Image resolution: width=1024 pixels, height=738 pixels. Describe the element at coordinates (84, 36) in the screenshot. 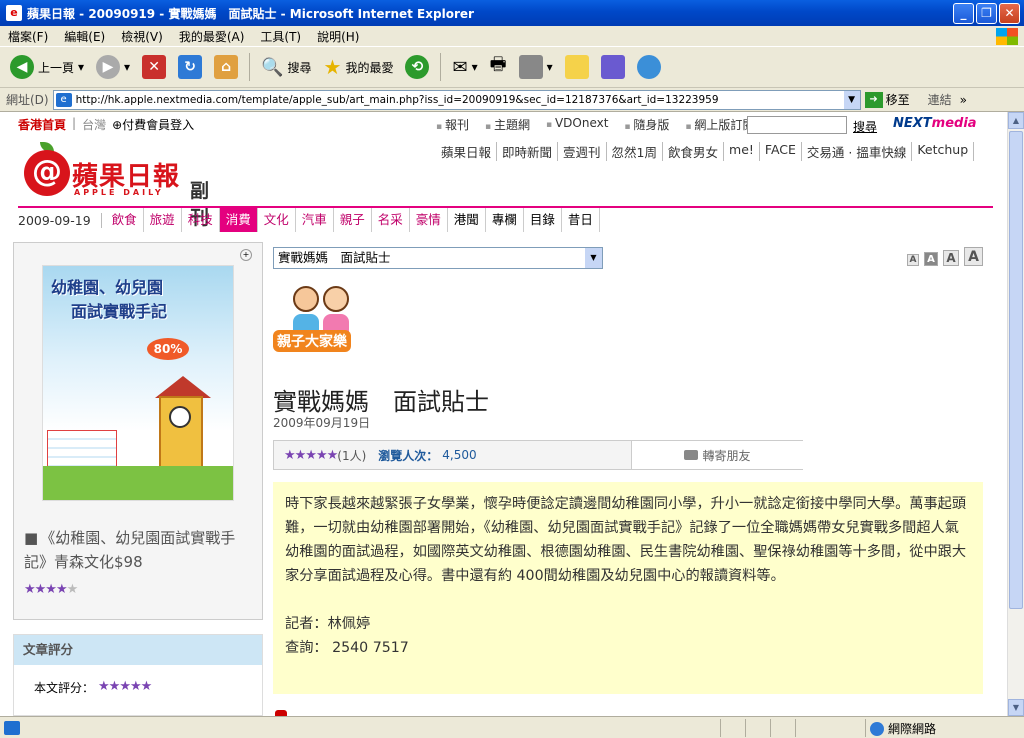

I see `menu-edit: 編輯(E)` at that location.